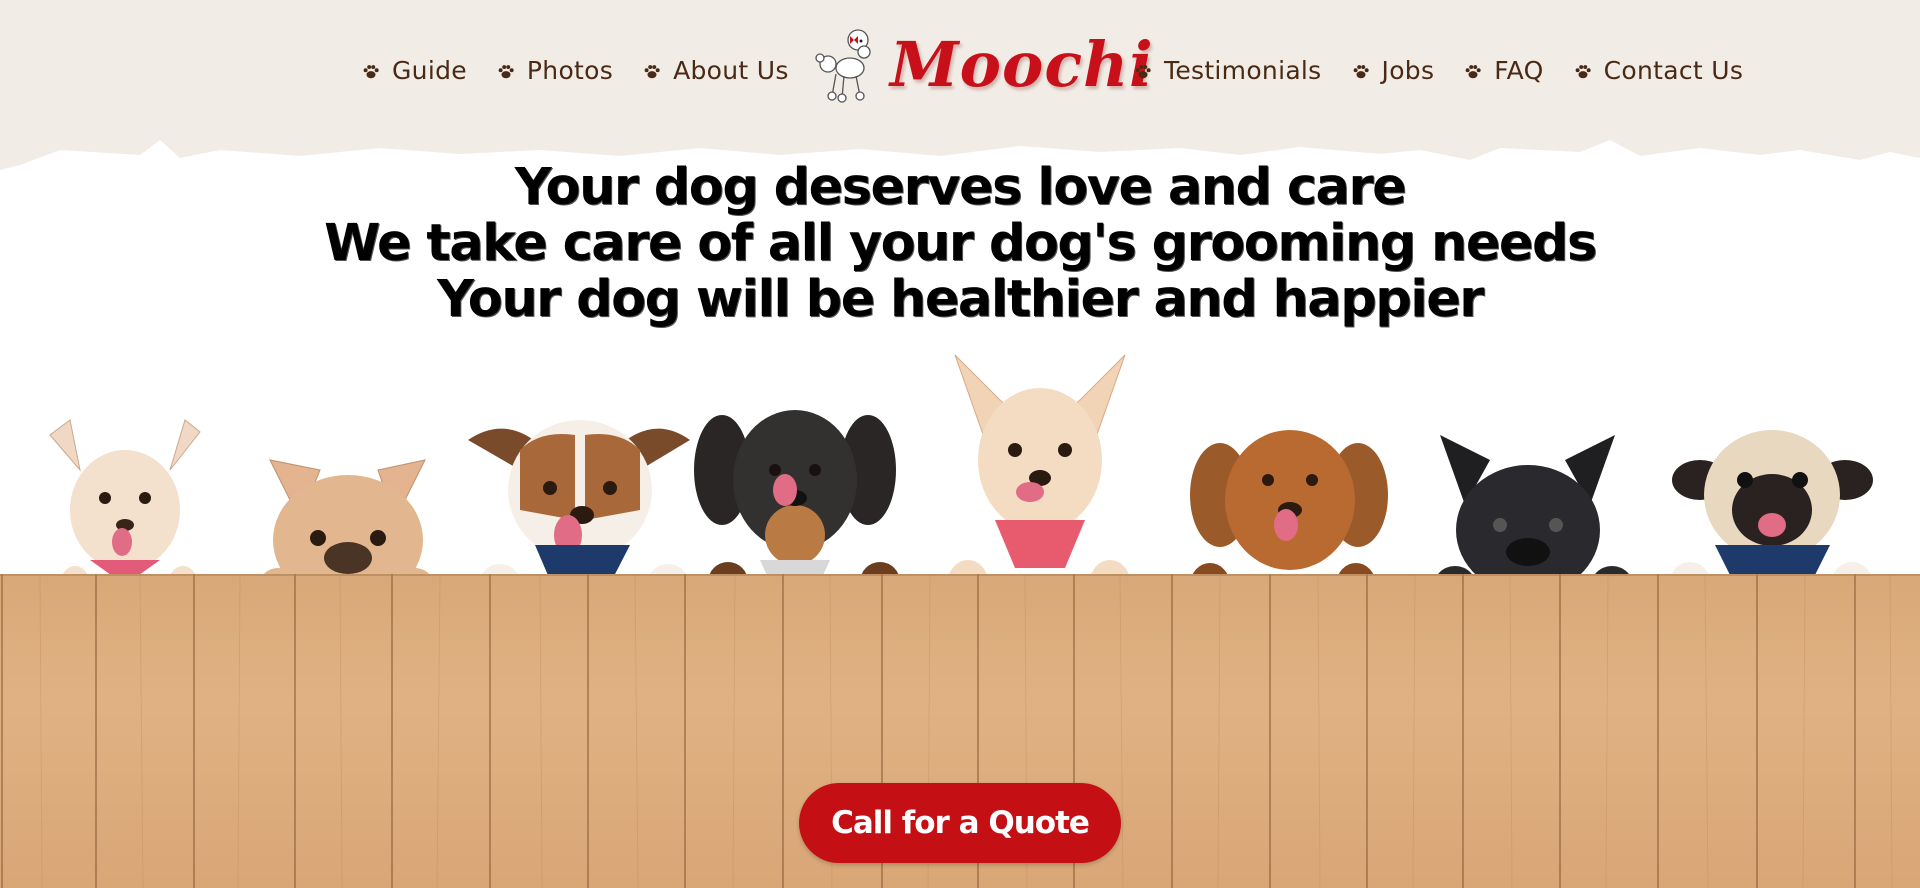 This screenshot has width=1920, height=888. I want to click on brand-logo: Moochi, so click(984, 64).